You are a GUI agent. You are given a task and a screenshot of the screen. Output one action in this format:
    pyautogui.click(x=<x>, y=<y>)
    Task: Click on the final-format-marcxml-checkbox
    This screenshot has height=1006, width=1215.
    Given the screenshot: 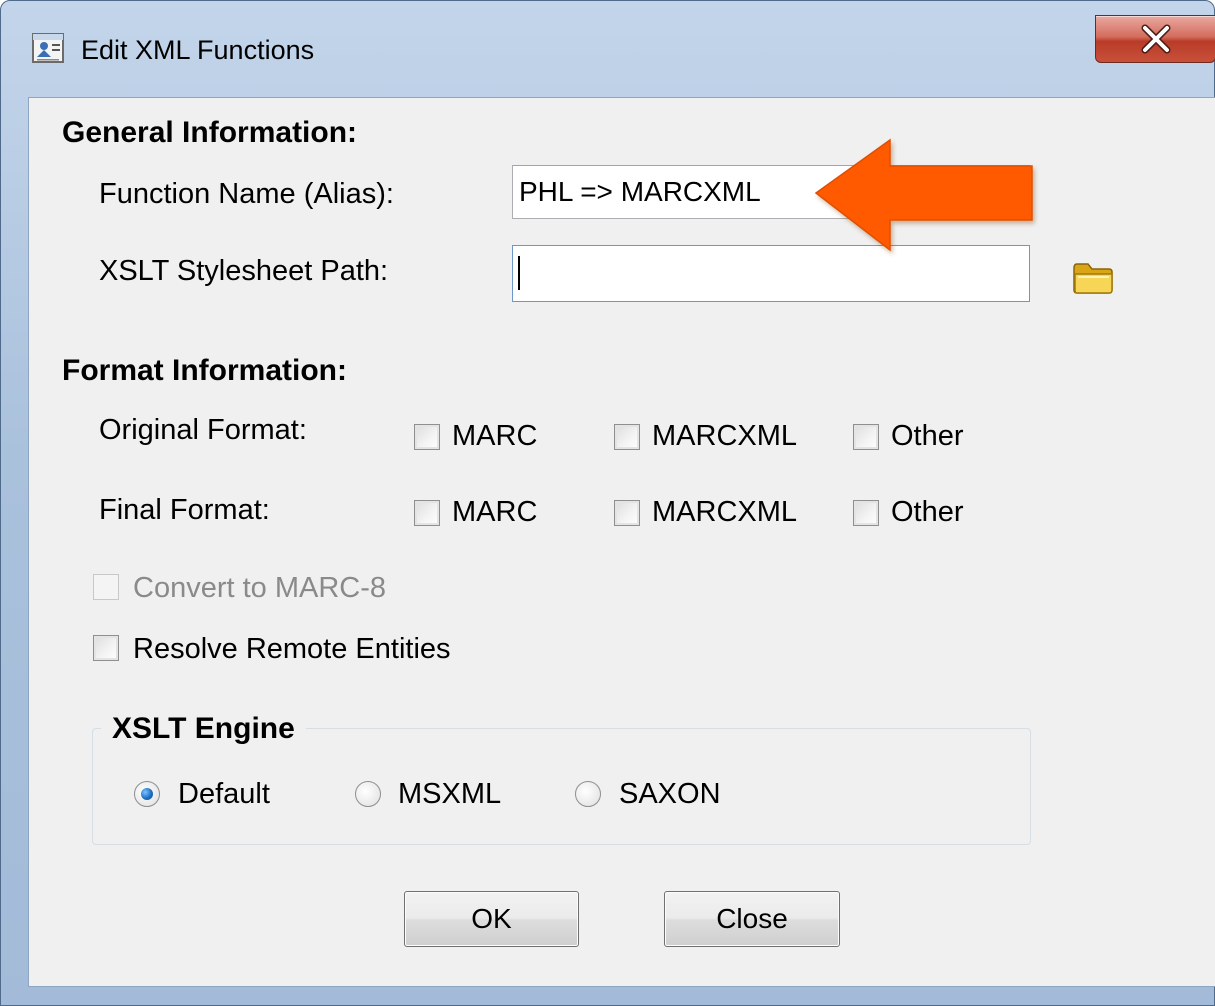 What is the action you would take?
    pyautogui.click(x=627, y=513)
    